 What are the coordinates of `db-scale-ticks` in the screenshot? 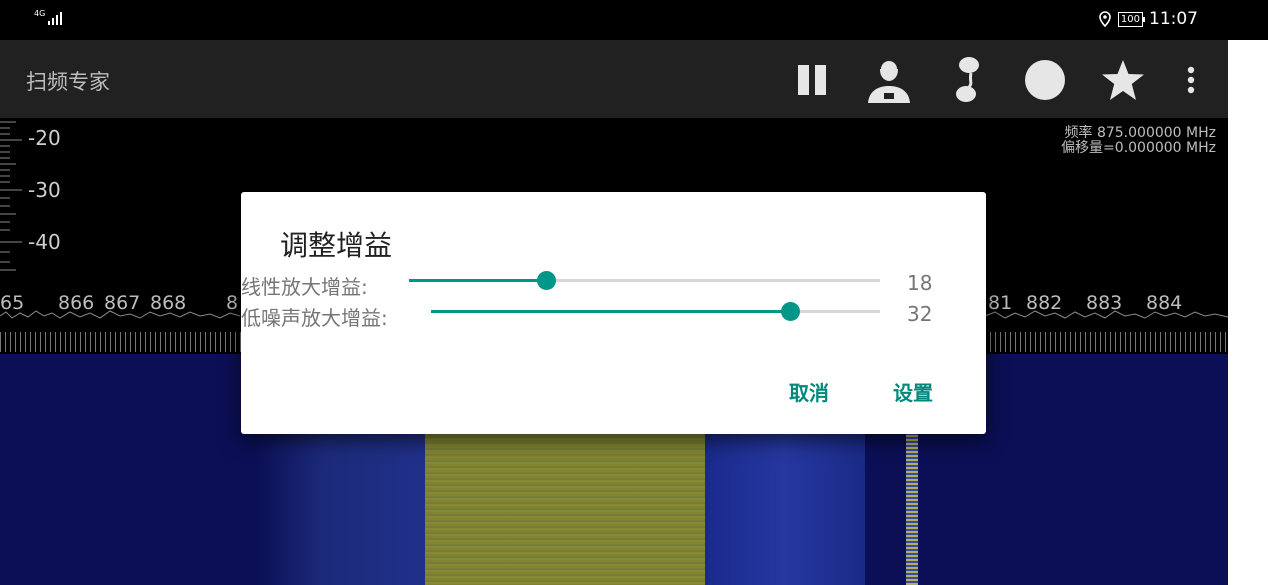 It's located at (11, 196).